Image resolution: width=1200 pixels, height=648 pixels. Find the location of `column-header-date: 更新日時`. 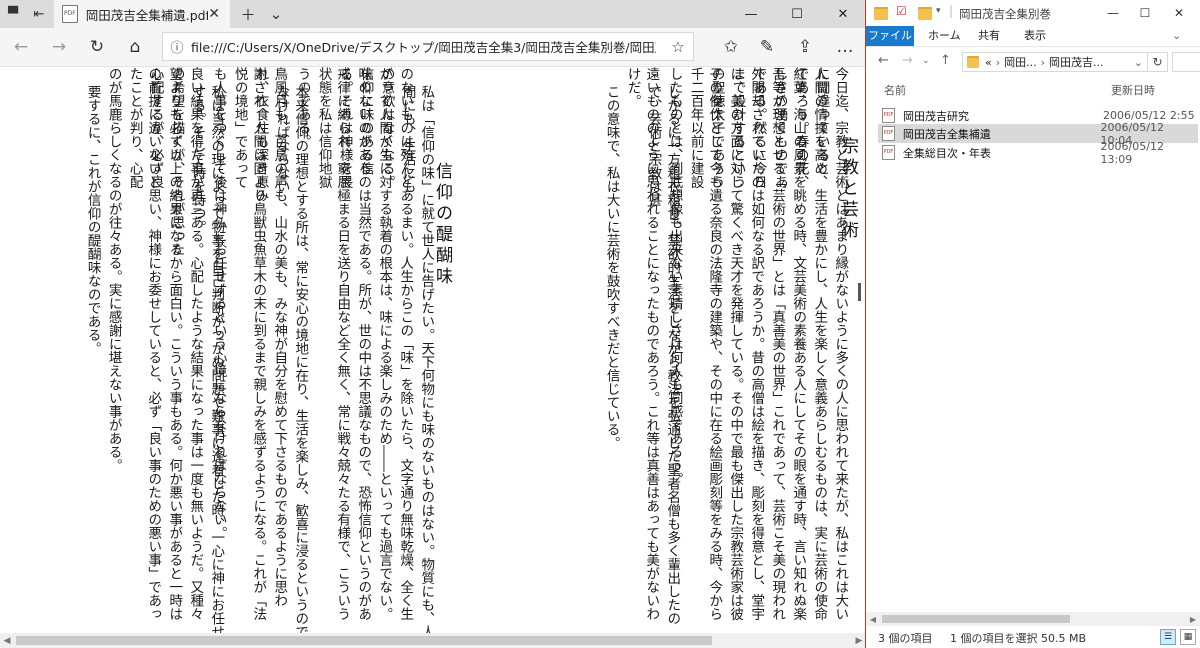

column-header-date: 更新日時 is located at coordinates (1133, 90).